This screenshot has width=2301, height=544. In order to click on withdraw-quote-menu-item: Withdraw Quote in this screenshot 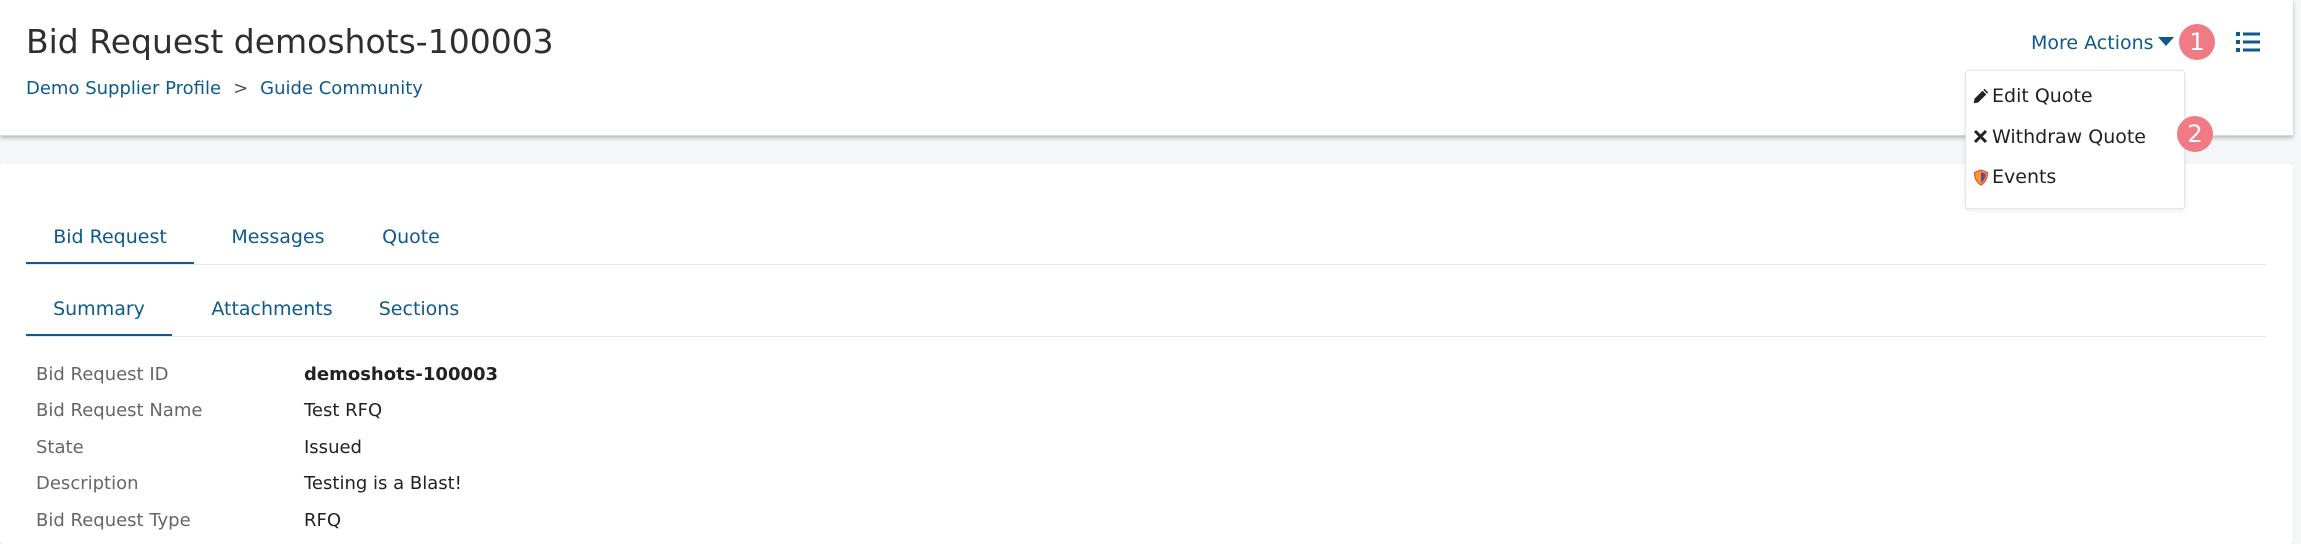, I will do `click(2059, 137)`.